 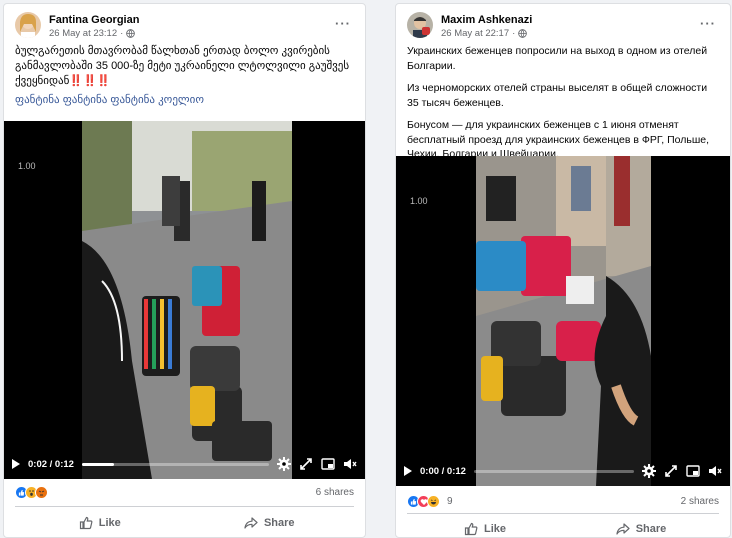 I want to click on video-controls: 0:02 / 0:12, so click(x=184, y=464).